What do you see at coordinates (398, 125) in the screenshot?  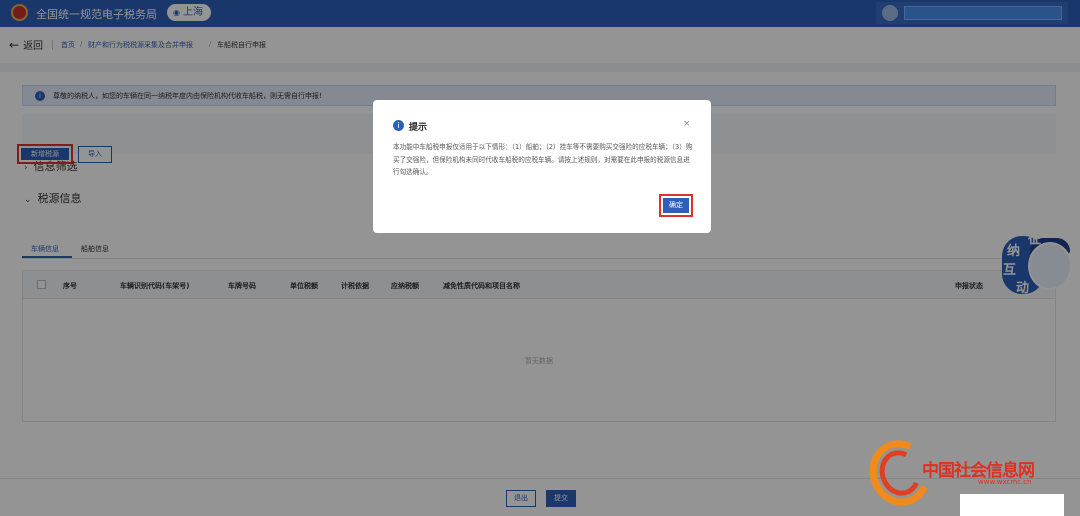 I see `info-icon: i` at bounding box center [398, 125].